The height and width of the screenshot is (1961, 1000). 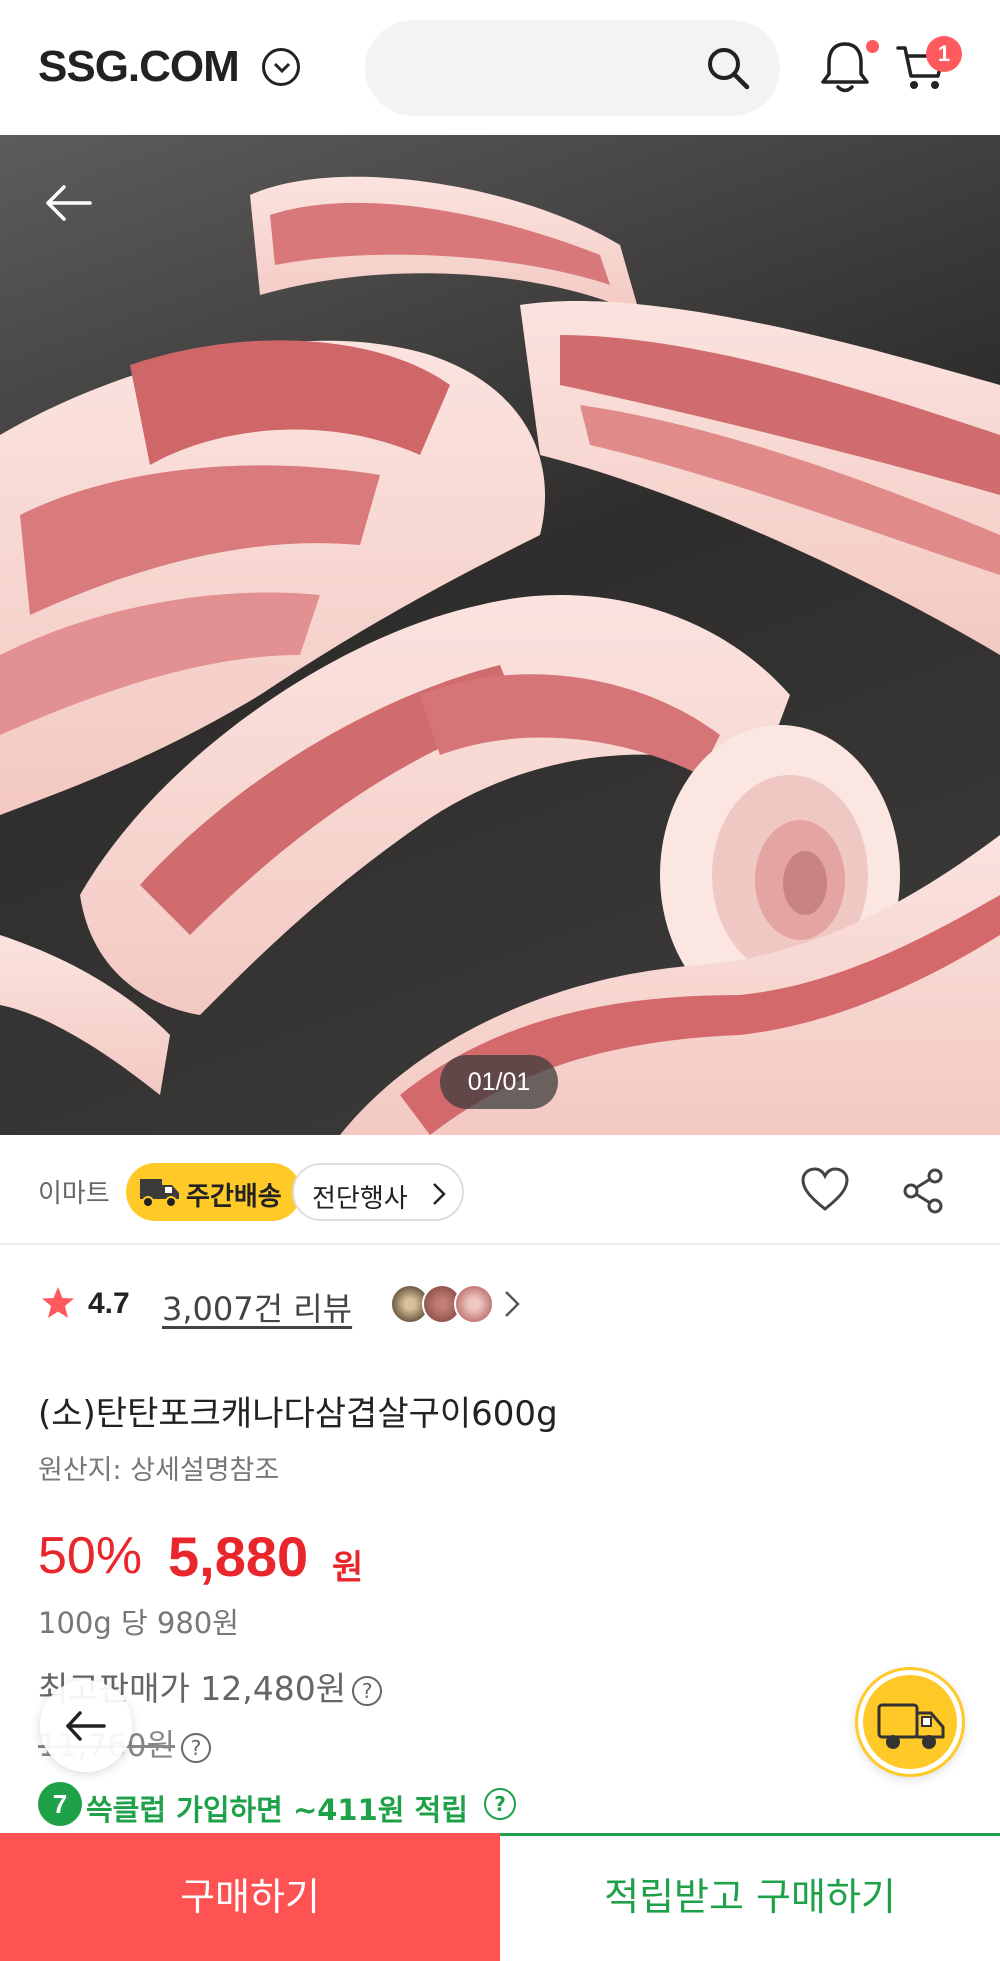 What do you see at coordinates (238, 1556) in the screenshot?
I see `sale-price: 5,880` at bounding box center [238, 1556].